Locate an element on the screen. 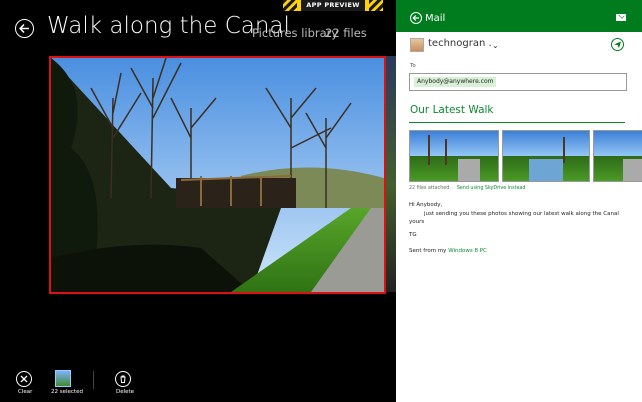 Image resolution: width=642 pixels, height=402 pixels. body-signature: TG is located at coordinates (413, 235).